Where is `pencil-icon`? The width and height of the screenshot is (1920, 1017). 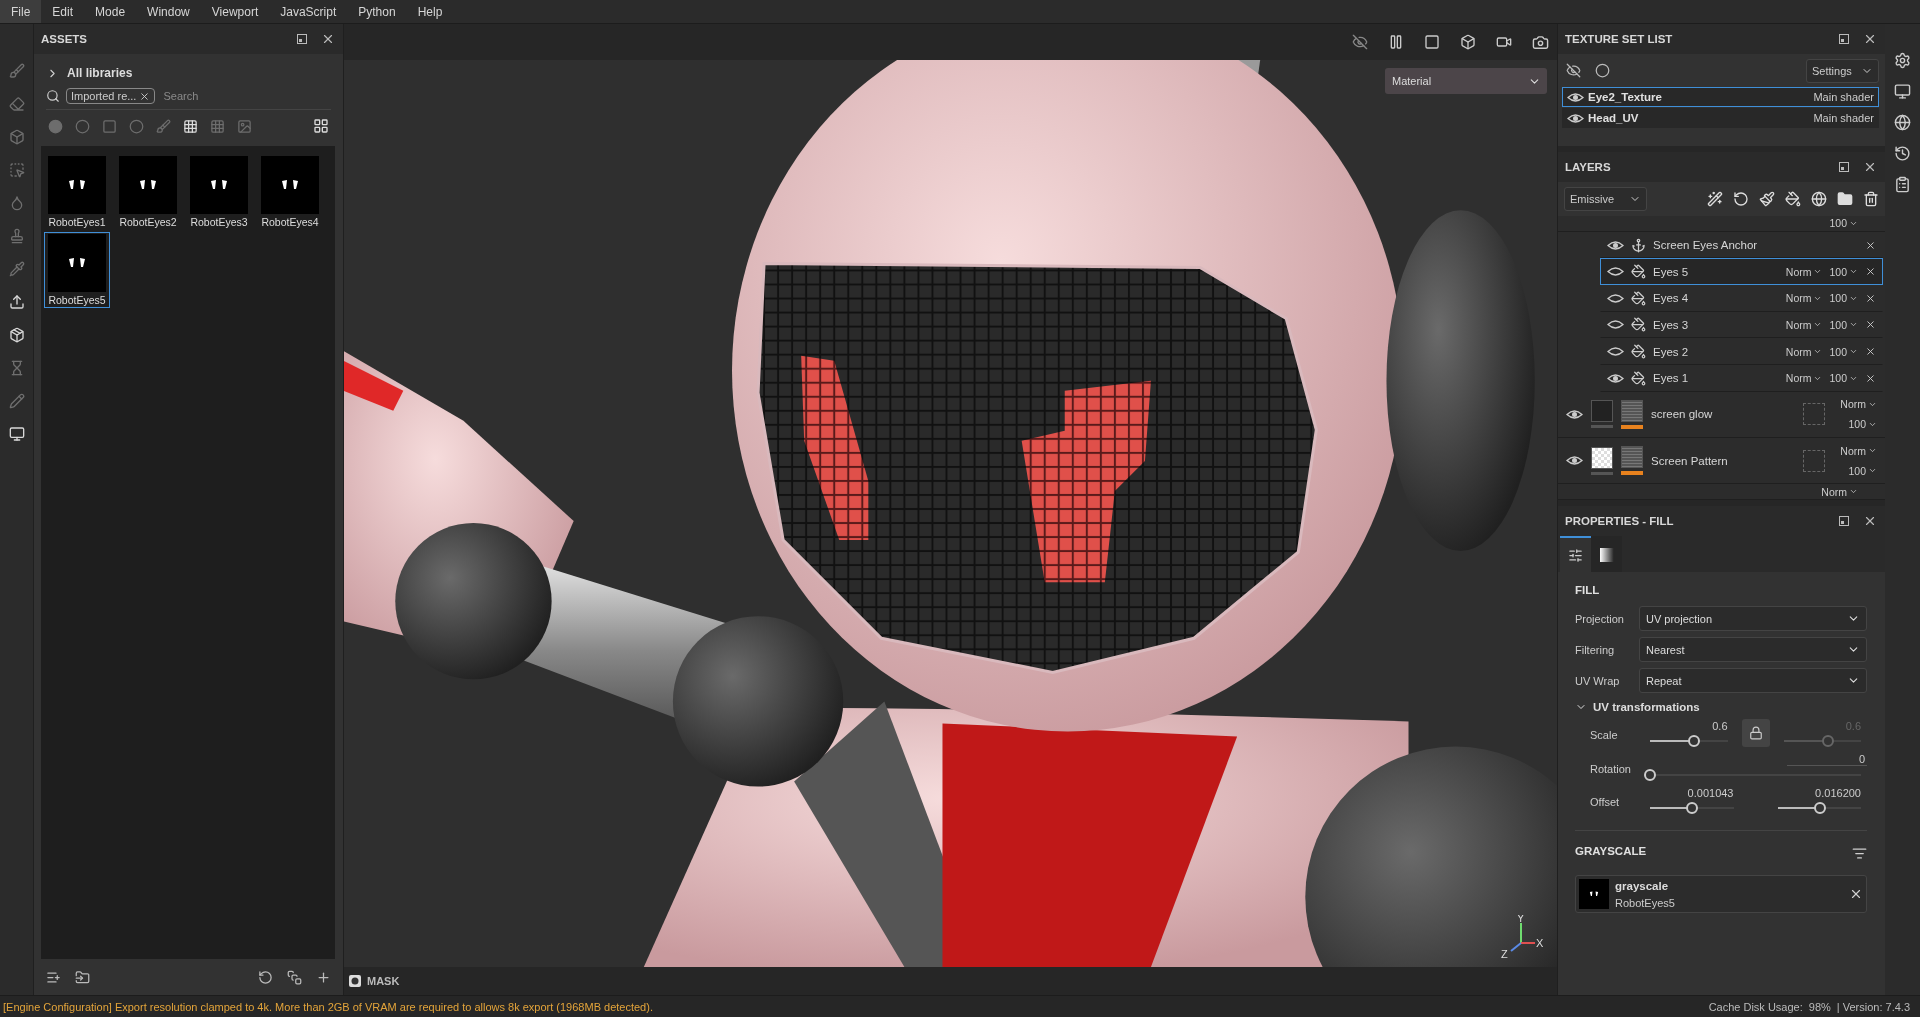
pencil-icon is located at coordinates (16, 401).